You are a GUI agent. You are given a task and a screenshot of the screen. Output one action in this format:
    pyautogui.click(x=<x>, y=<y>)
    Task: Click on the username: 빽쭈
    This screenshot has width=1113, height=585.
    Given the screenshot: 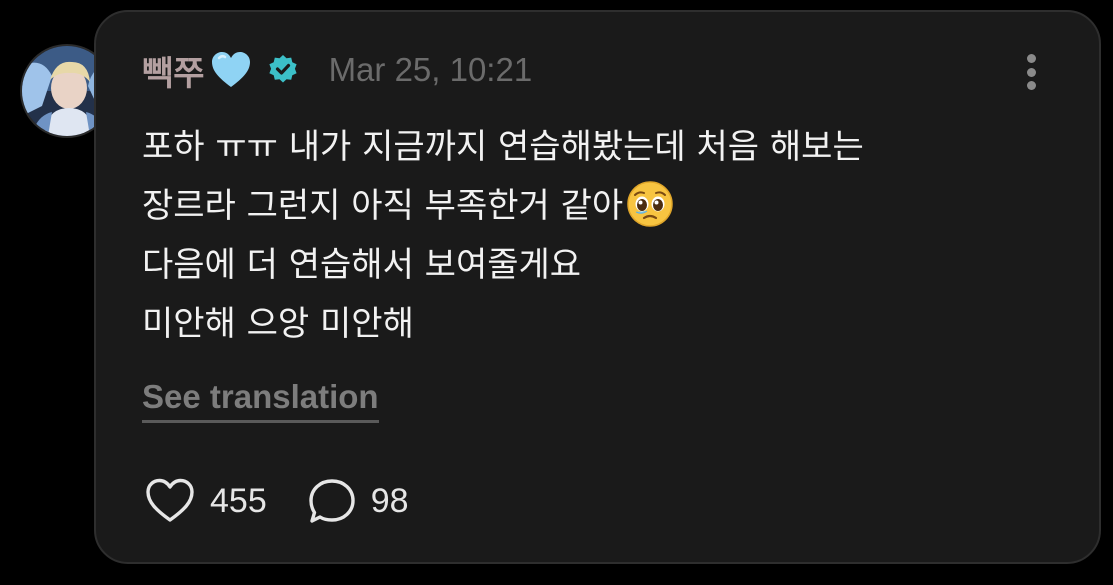 What is the action you would take?
    pyautogui.click(x=173, y=70)
    